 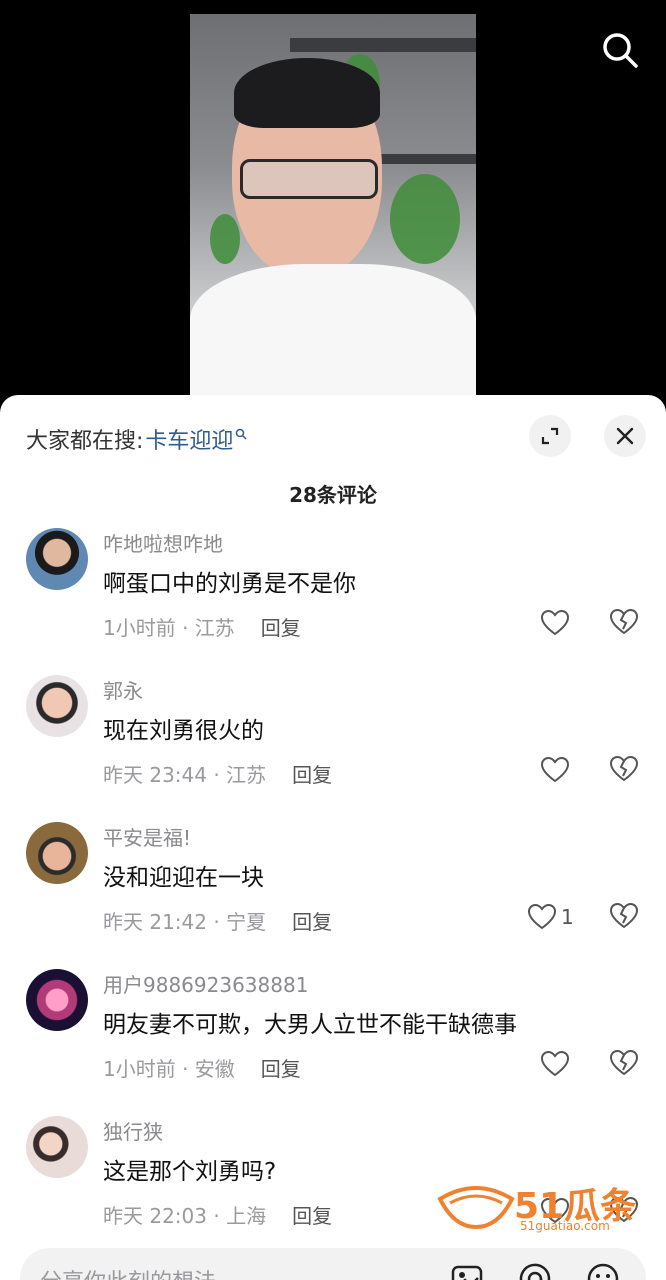 I want to click on emoji-button, so click(x=603, y=1271).